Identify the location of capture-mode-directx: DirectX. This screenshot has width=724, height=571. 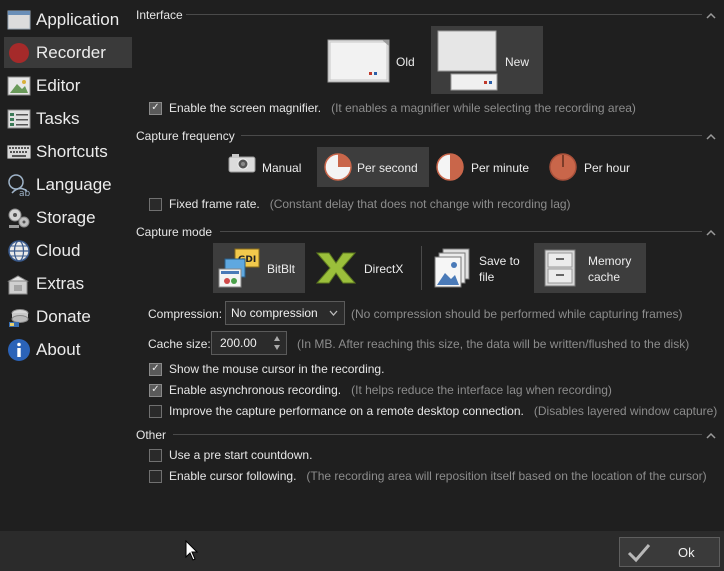
(360, 268).